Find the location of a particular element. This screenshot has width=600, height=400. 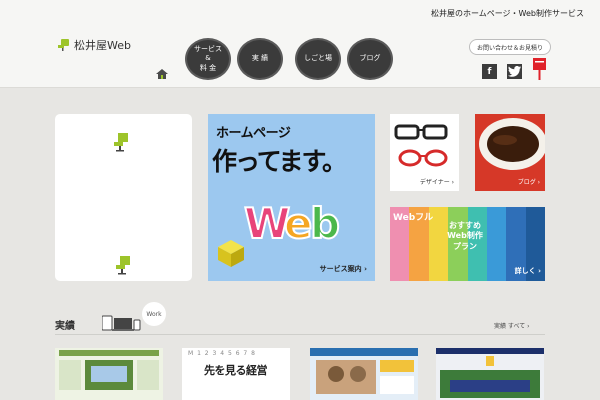

webful-plan-banner: Webフル おすすめ Web制作 プラン 詳しく › is located at coordinates (467, 244).